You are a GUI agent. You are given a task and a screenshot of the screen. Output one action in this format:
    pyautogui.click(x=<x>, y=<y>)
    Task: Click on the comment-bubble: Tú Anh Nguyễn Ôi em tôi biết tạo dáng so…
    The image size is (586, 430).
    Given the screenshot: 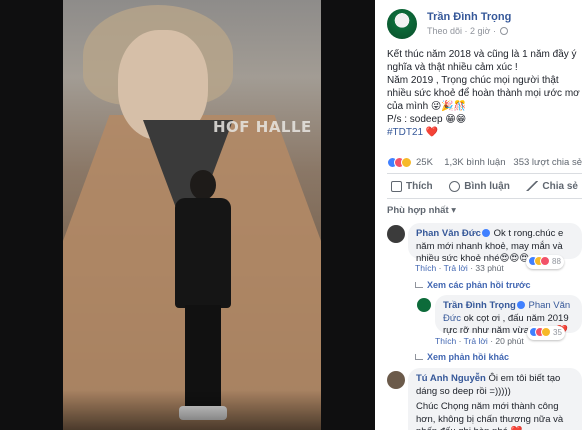 What is the action you would take?
    pyautogui.click(x=495, y=399)
    